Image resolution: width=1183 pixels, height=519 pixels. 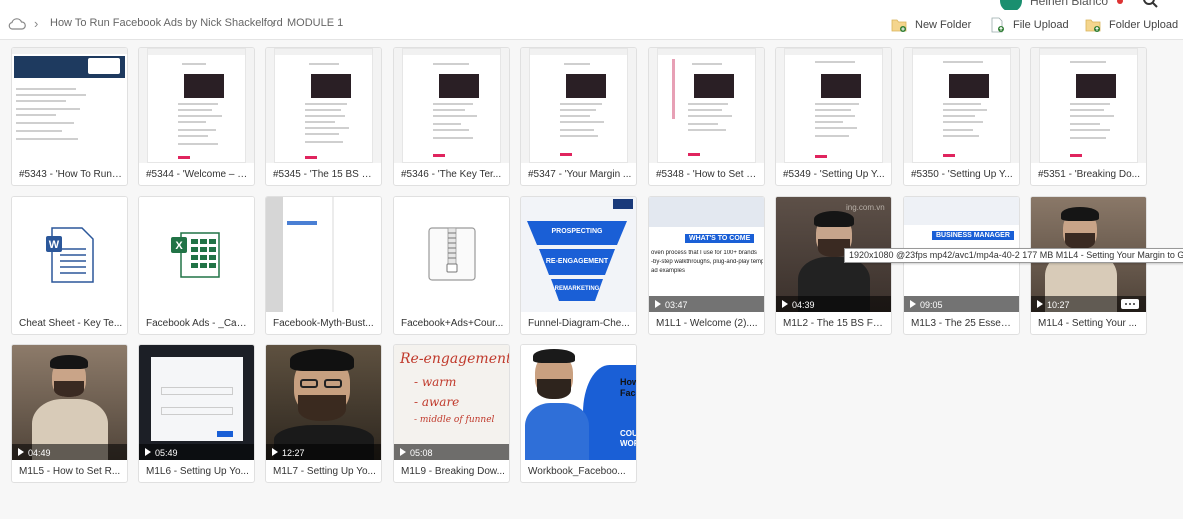 I want to click on folder-upload-label: Folder Upload, so click(x=1144, y=25).